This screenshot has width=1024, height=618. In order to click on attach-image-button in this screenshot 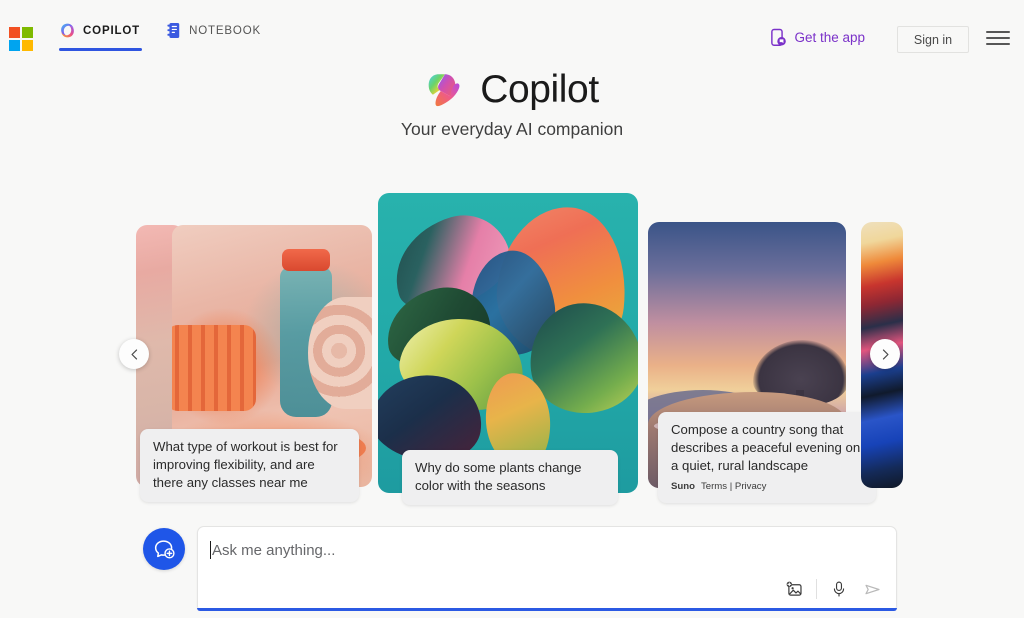, I will do `click(794, 589)`.